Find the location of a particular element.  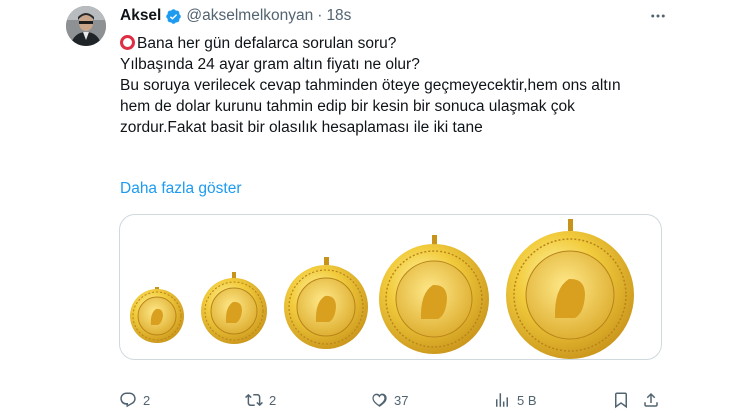

bookmark-icon is located at coordinates (621, 400).